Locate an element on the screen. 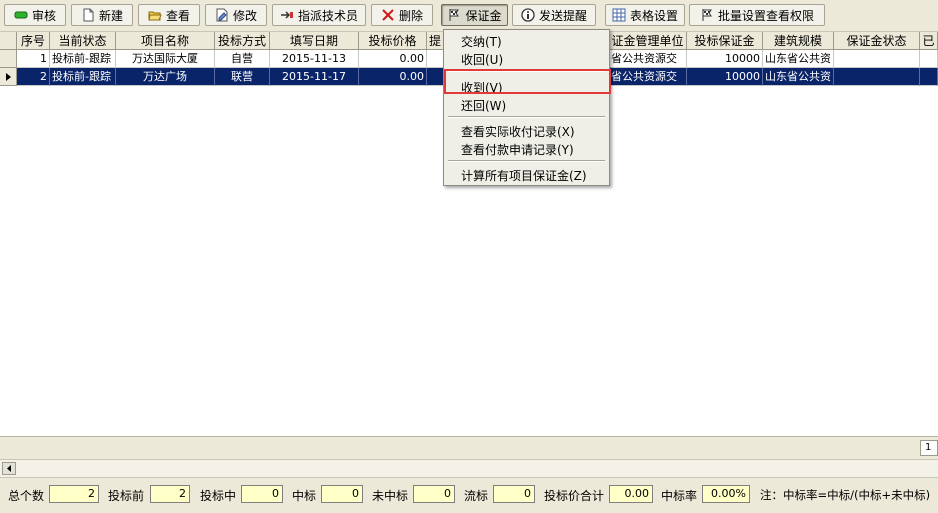 The image size is (938, 513). cell-no: 1 is located at coordinates (33, 59).